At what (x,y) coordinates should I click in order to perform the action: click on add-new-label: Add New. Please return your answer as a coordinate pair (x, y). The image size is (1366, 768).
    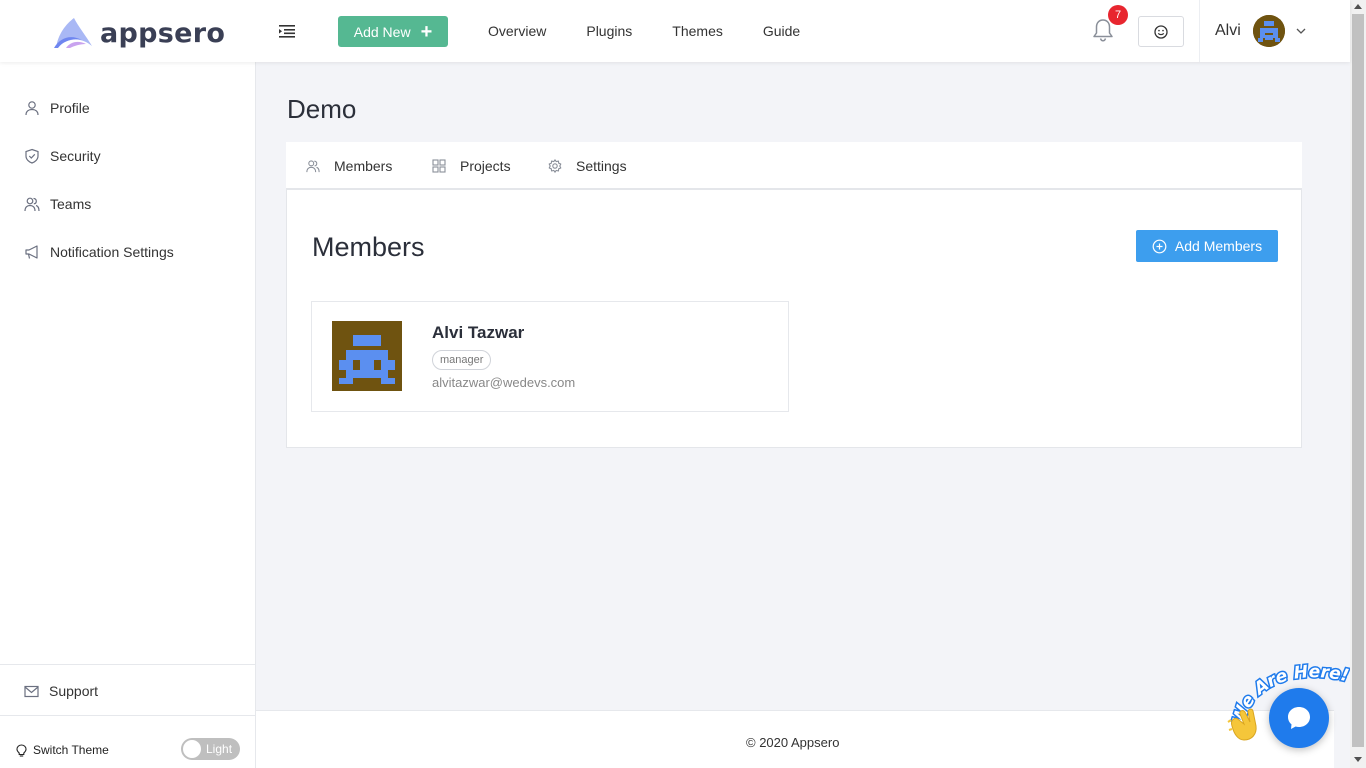
    Looking at the image, I should click on (382, 31).